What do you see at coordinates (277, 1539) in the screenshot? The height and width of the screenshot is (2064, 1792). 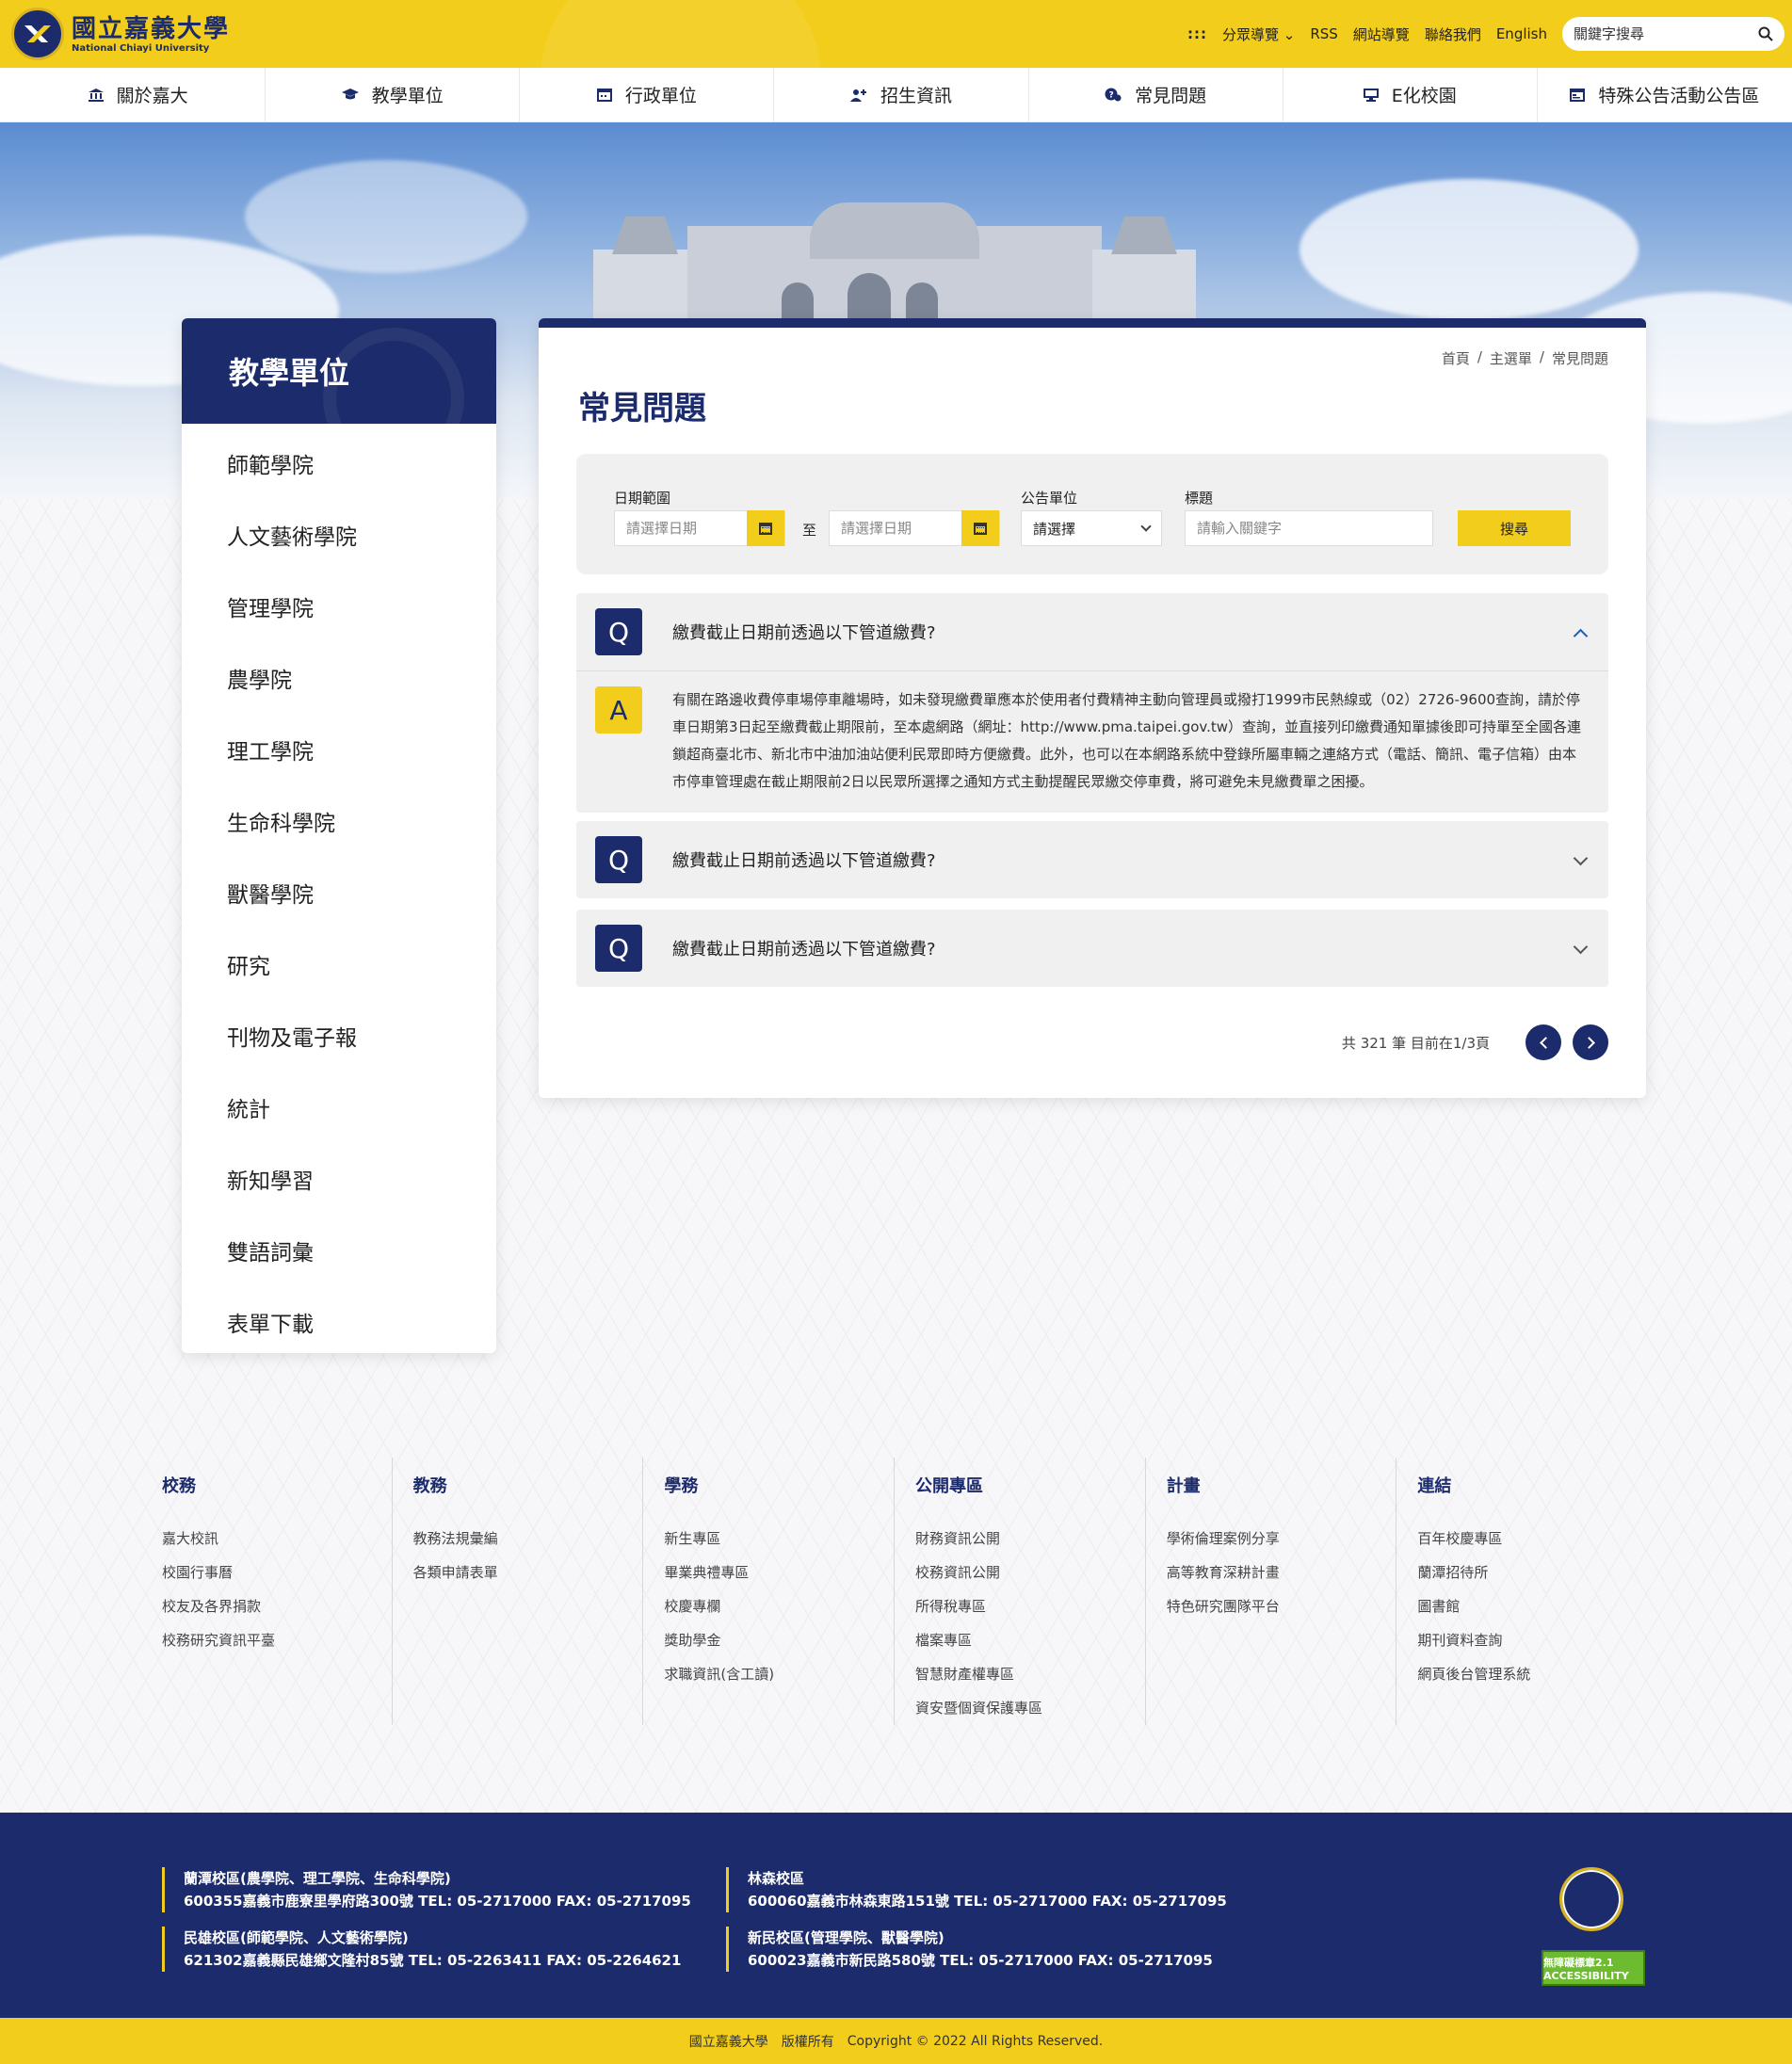 I see `footer-link: 嘉大校訊` at bounding box center [277, 1539].